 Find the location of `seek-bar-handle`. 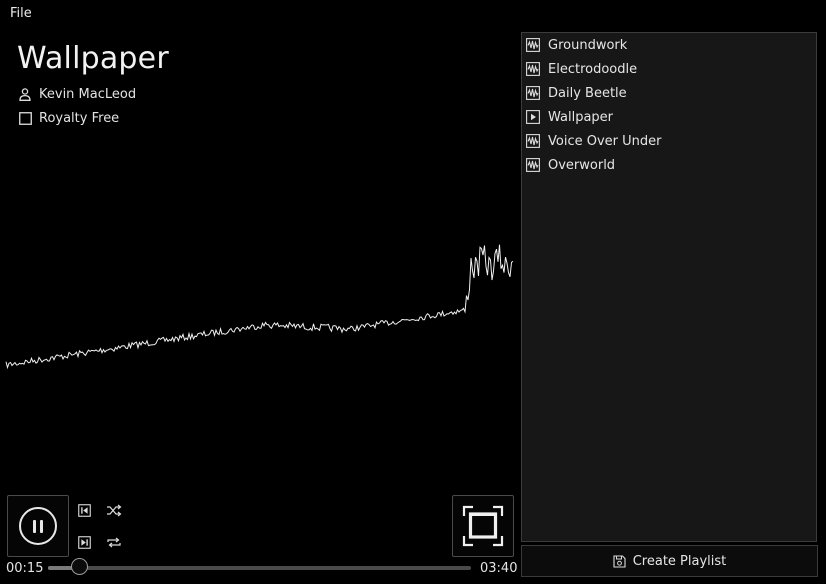

seek-bar-handle is located at coordinates (79, 566).